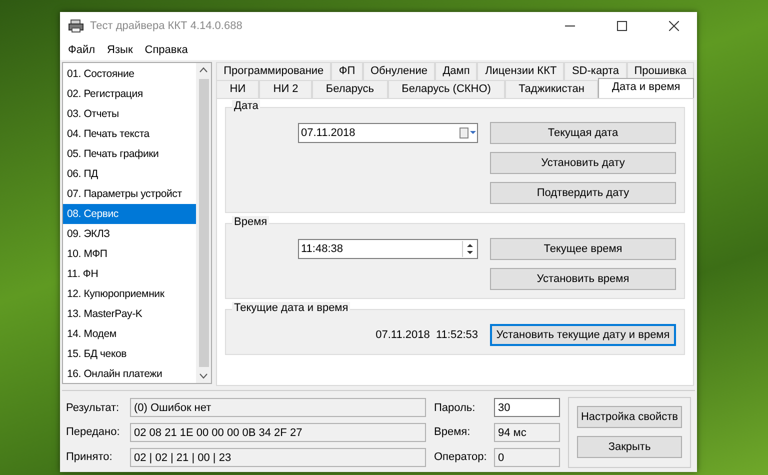 The image size is (768, 475). Describe the element at coordinates (129, 74) in the screenshot. I see `sidebar-item: 01. Состояние` at that location.